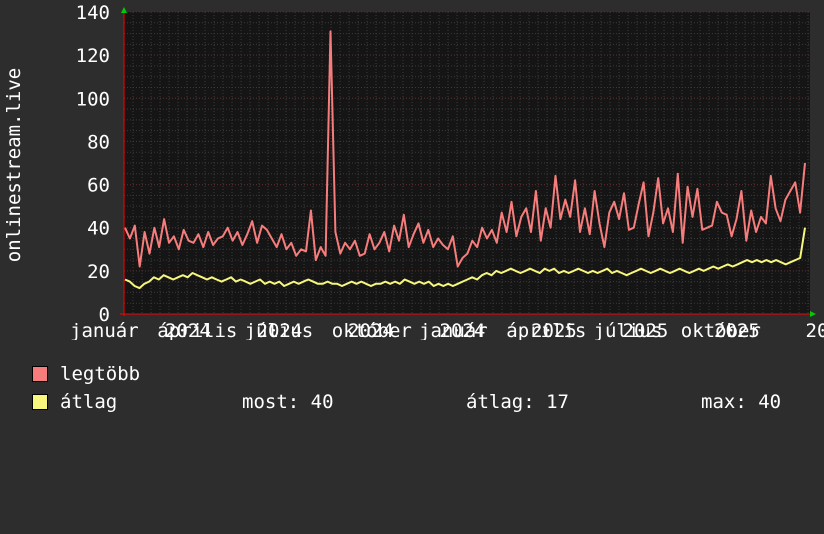 This screenshot has height=534, width=824. I want to click on stat-average: átlag: 17, so click(517, 402).